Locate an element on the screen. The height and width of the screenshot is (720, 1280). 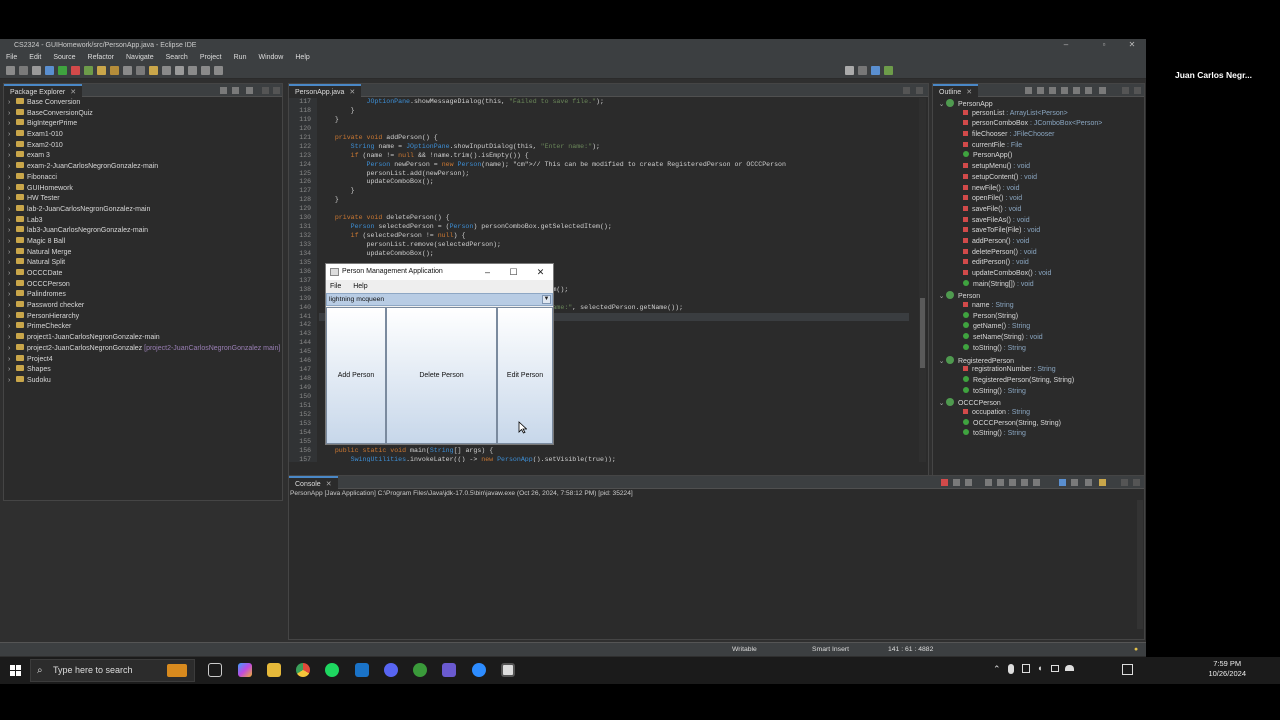
list-item: › Project4 is located at coordinates (143, 360).